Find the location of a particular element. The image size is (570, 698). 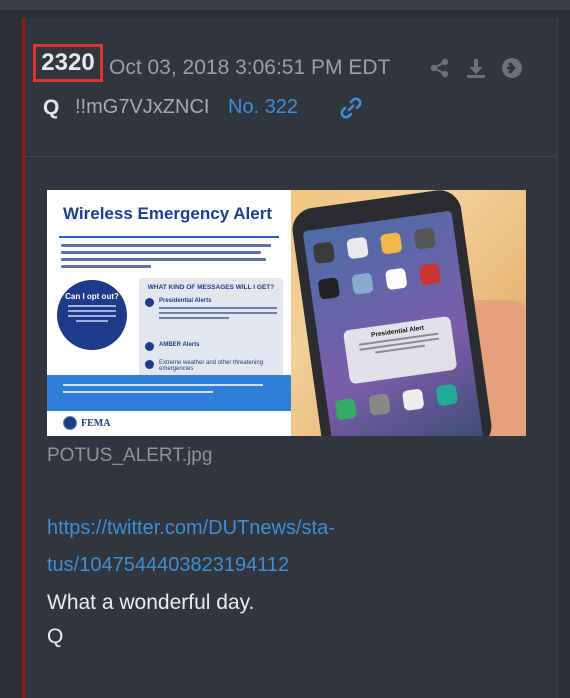

title-rule is located at coordinates (169, 237).